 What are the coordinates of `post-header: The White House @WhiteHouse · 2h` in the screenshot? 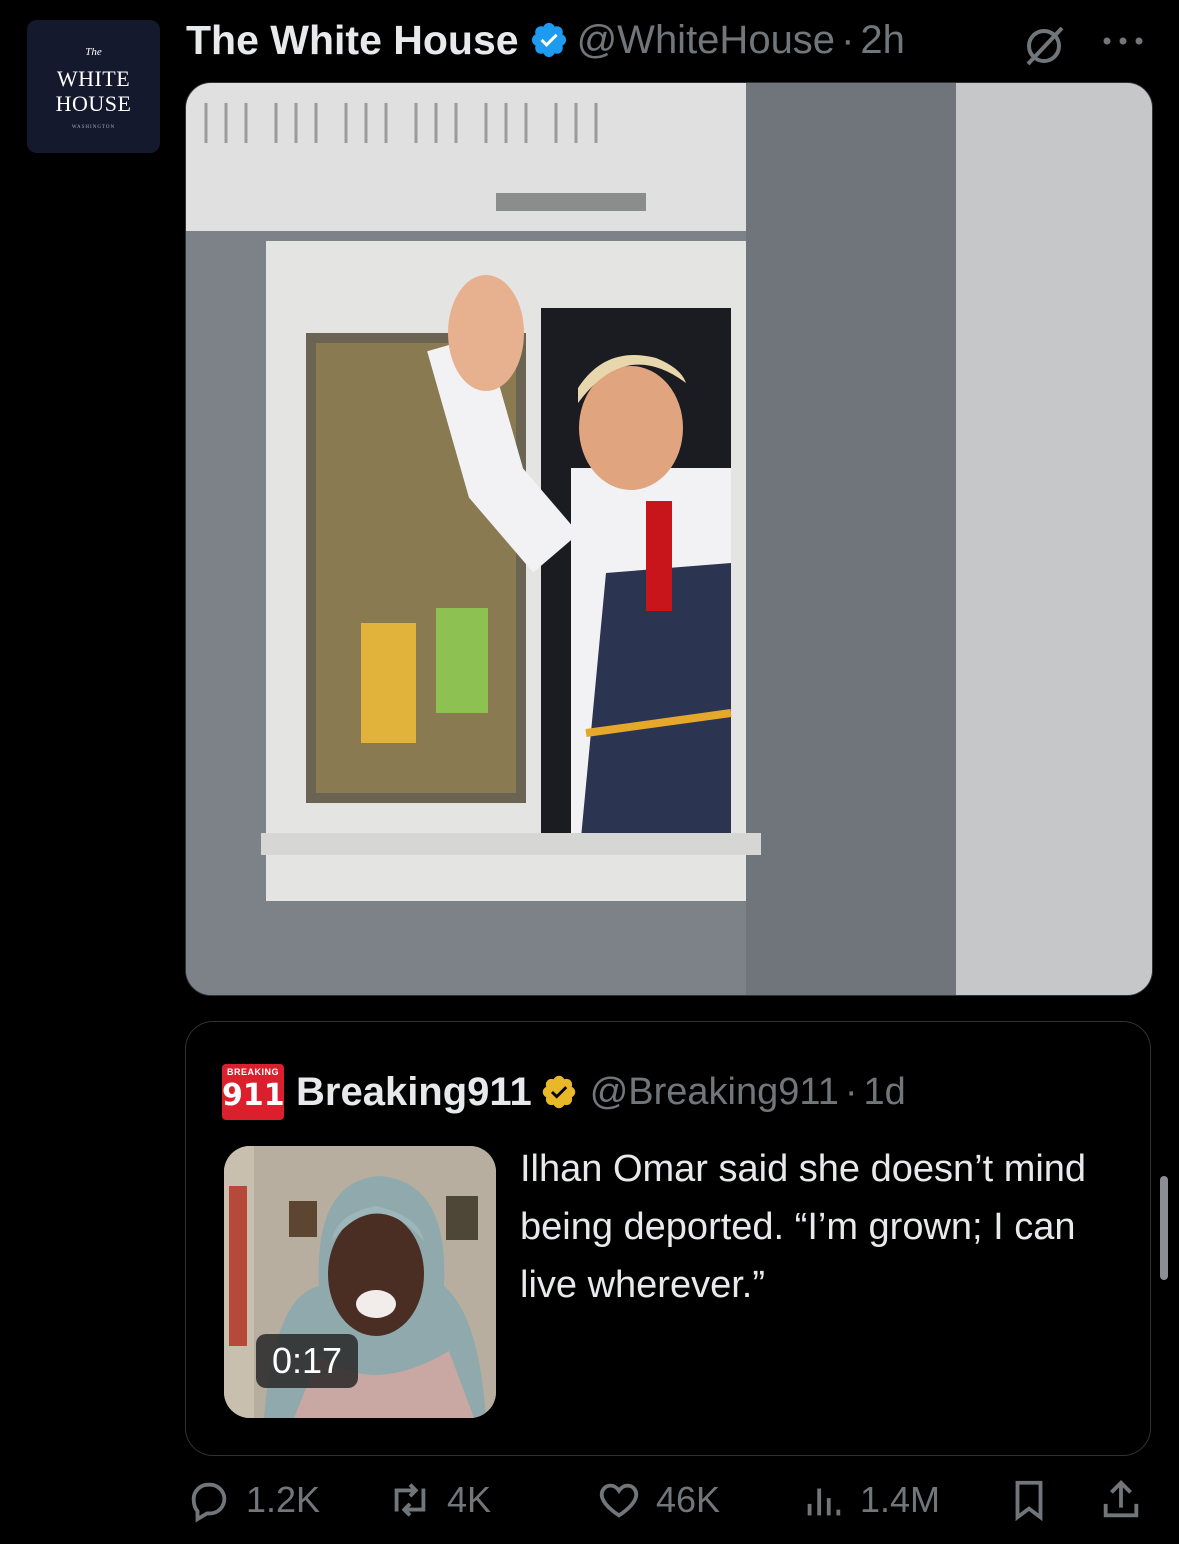 It's located at (545, 40).